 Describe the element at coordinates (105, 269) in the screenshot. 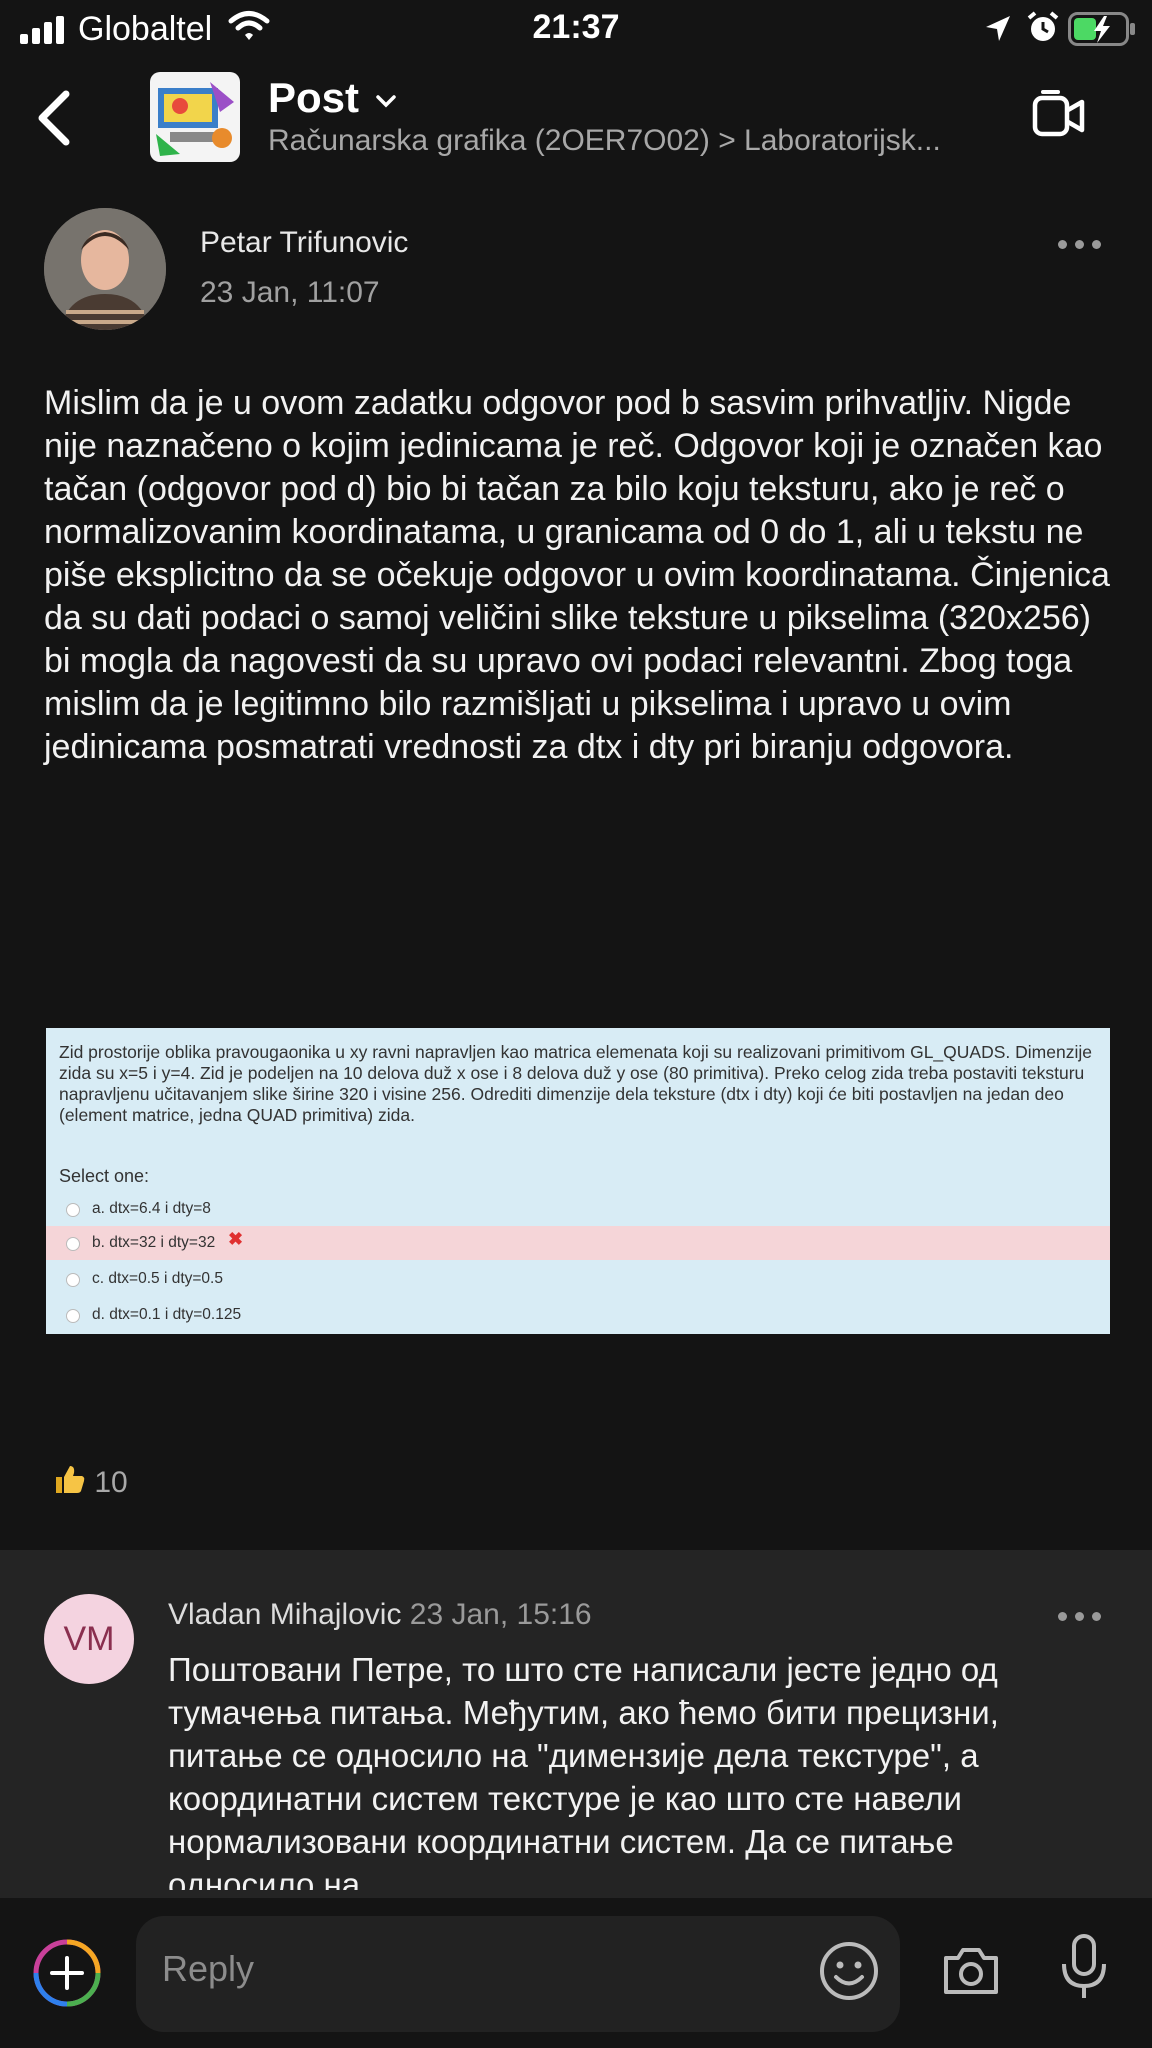

I see `avatar` at that location.